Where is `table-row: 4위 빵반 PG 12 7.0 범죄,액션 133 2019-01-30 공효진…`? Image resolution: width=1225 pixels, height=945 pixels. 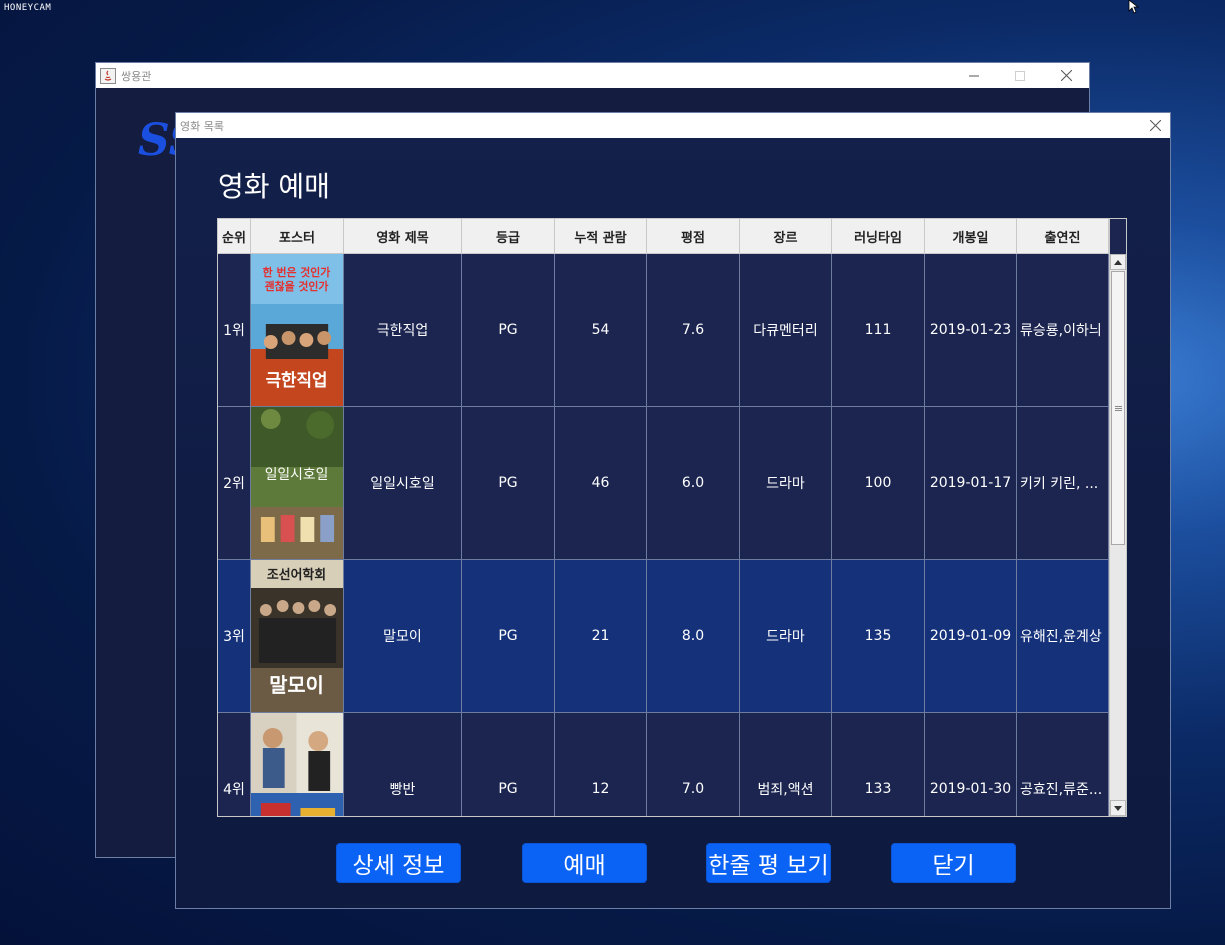 table-row: 4위 빵반 PG 12 7.0 범죄,액션 133 2019-01-30 공효진… is located at coordinates (663, 764).